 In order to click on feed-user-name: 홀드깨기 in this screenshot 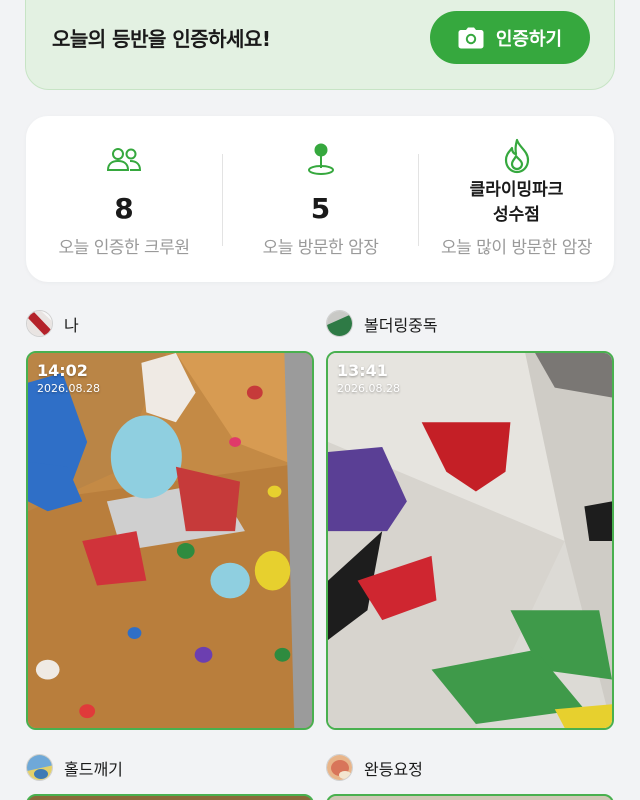, I will do `click(93, 769)`.